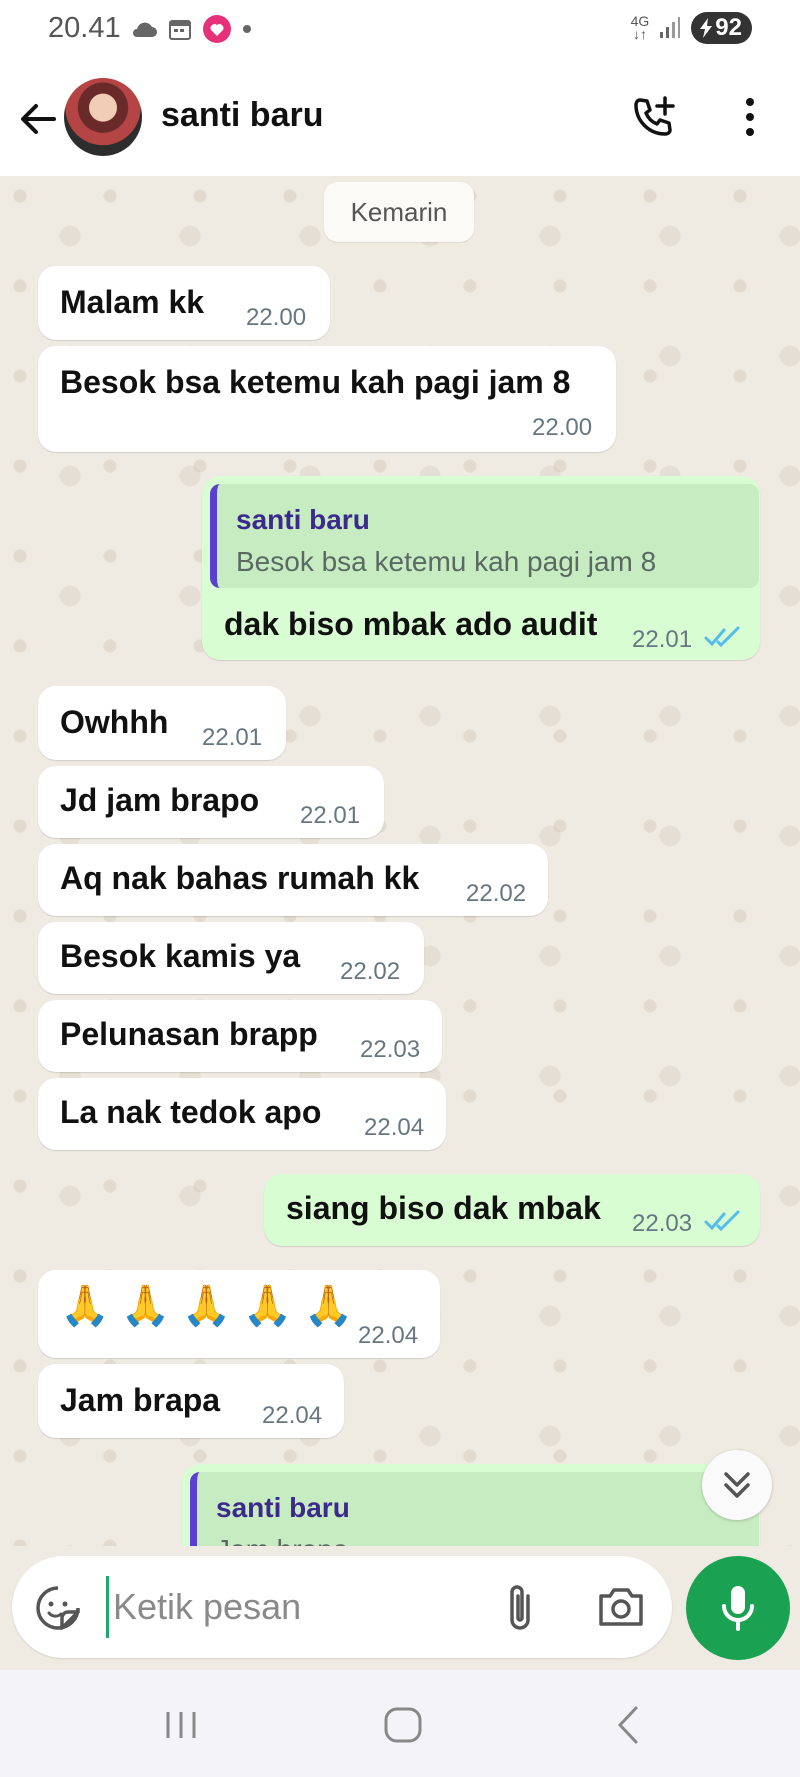  What do you see at coordinates (191, 1112) in the screenshot?
I see `message-text: La nak tedok apo` at bounding box center [191, 1112].